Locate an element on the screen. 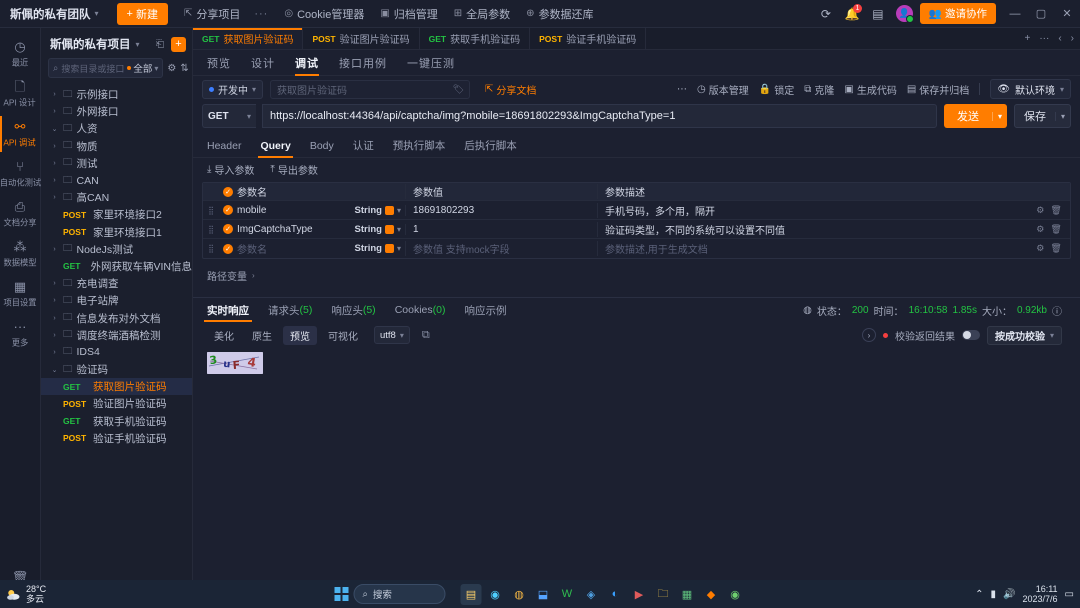 The height and width of the screenshot is (608, 1080). tabs-prev-icon: ‹ is located at coordinates (1059, 38).